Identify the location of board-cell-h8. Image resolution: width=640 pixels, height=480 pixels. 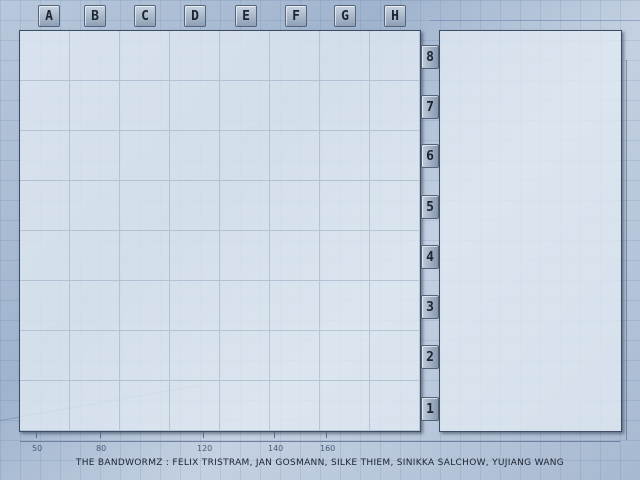
(395, 56).